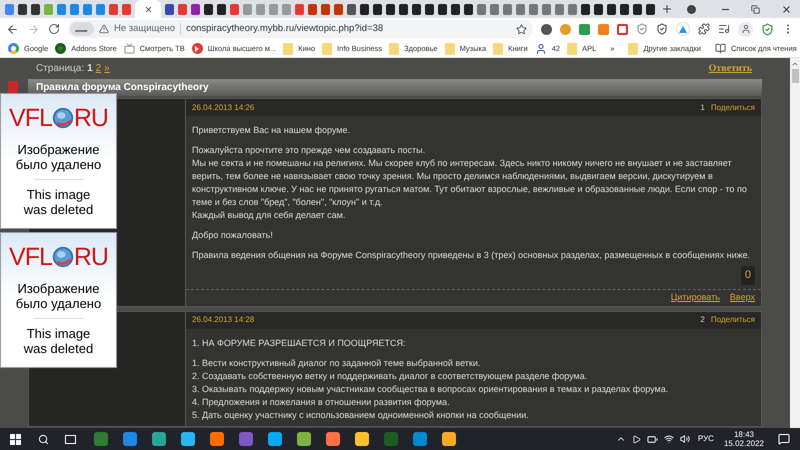 This screenshot has height=450, width=800. I want to click on clock: 18:43 15.02.2022, so click(744, 439).